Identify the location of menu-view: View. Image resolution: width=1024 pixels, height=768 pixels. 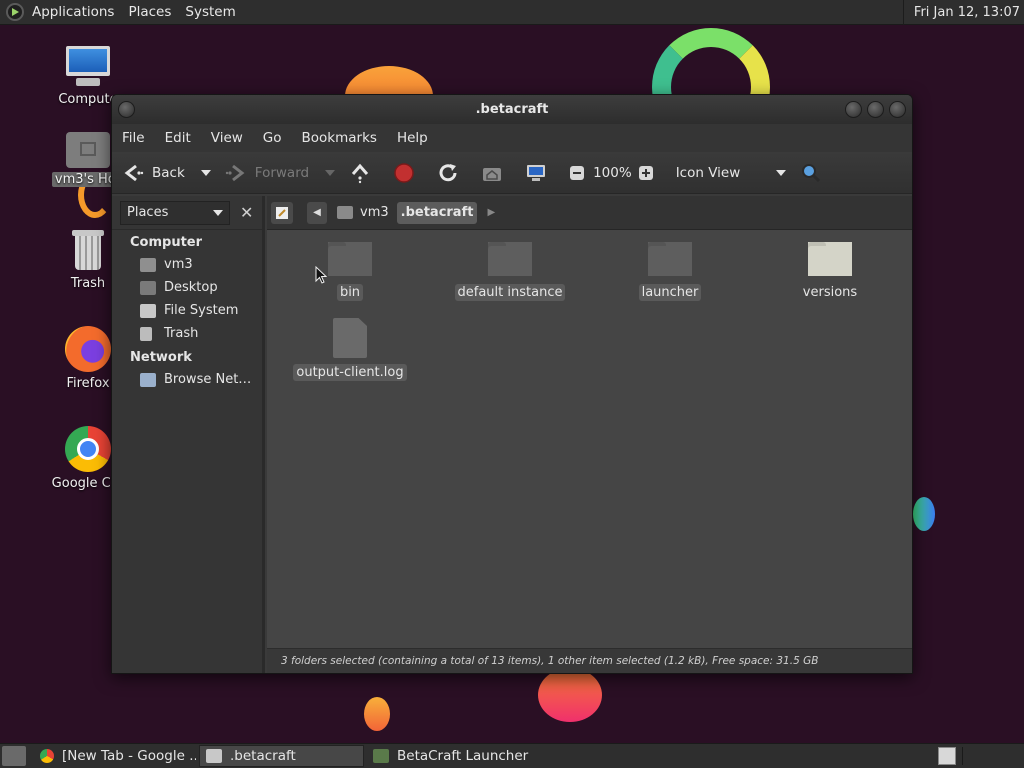
(227, 138).